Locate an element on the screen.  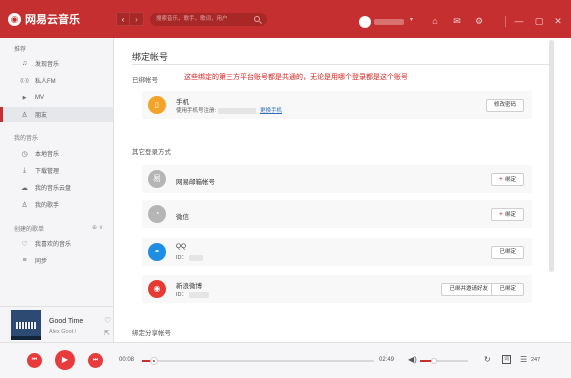
username-redacted is located at coordinates (389, 22).